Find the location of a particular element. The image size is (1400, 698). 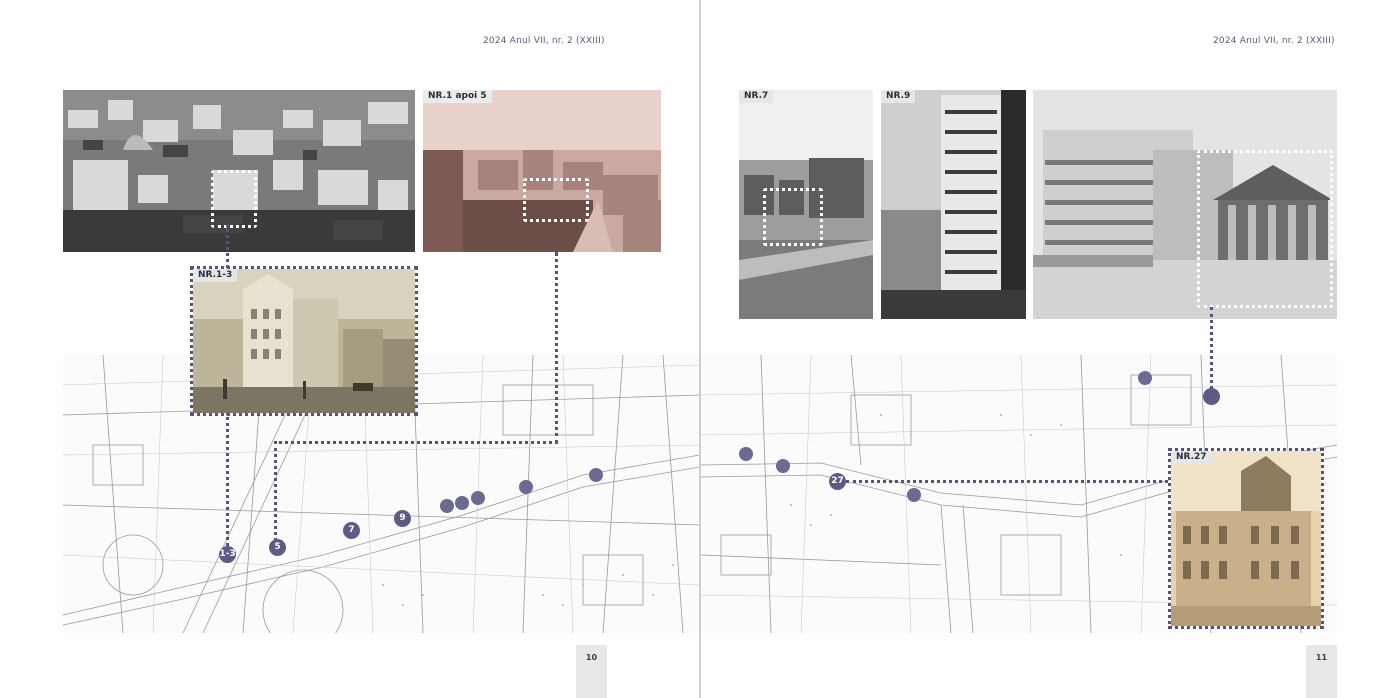

page-number-left: 10 is located at coordinates (591, 671).